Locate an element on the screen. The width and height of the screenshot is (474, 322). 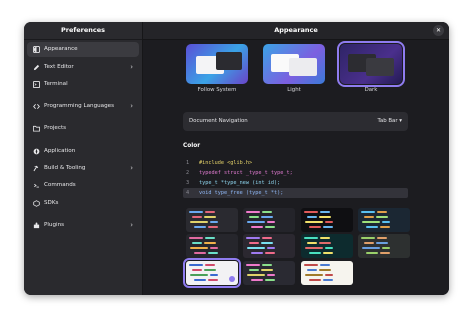
document-navigation-label: Document Navigation is located at coordinates (218, 121).